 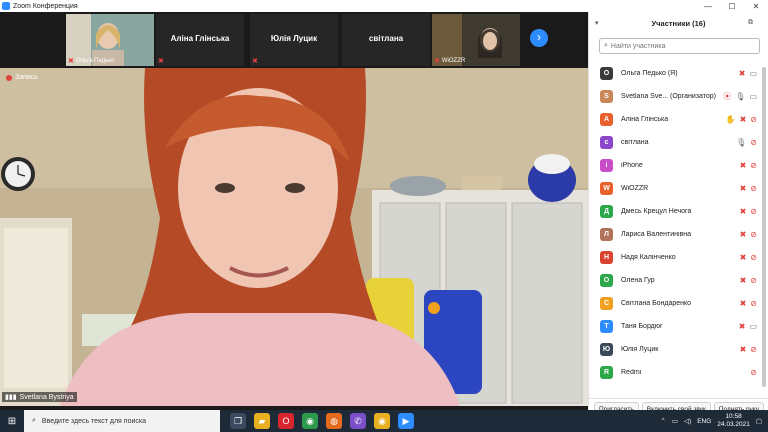 I want to click on avatar: W, so click(x=606, y=188).